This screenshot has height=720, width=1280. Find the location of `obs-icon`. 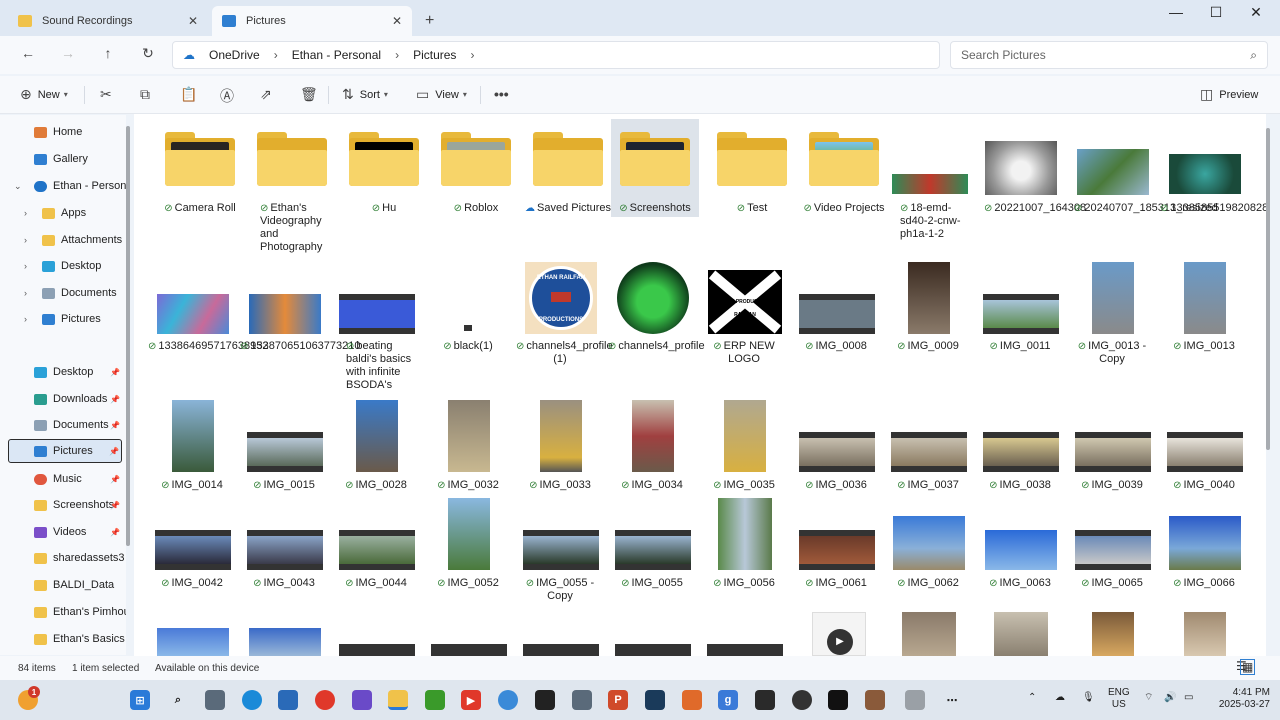

obs-icon is located at coordinates (802, 700).